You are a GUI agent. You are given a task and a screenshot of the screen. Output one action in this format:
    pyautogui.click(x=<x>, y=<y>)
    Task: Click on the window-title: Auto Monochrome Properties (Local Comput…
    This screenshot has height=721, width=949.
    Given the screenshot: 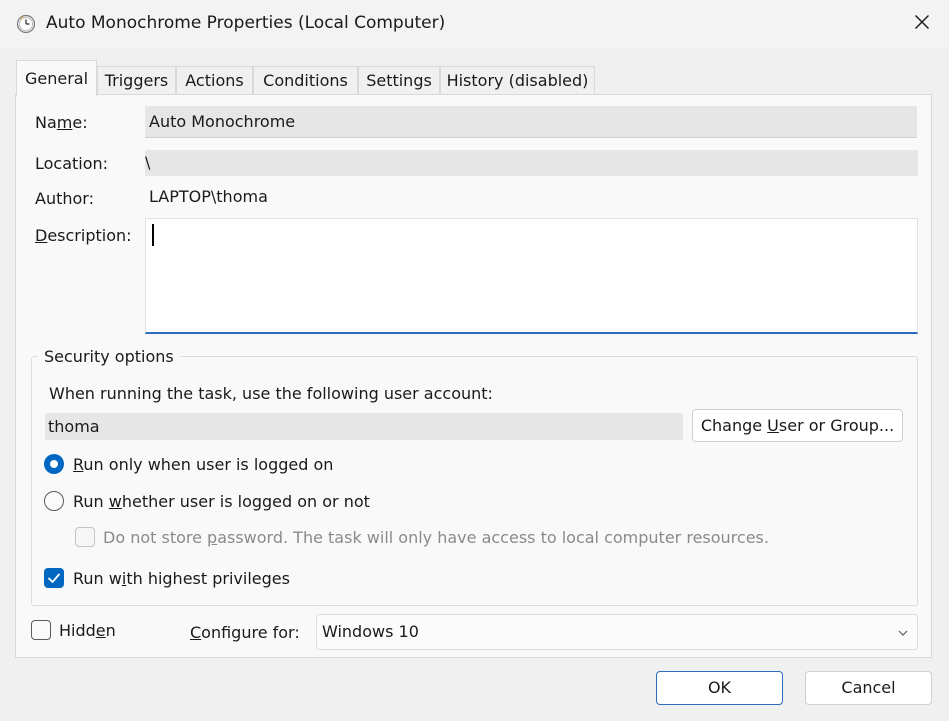 What is the action you would take?
    pyautogui.click(x=246, y=23)
    